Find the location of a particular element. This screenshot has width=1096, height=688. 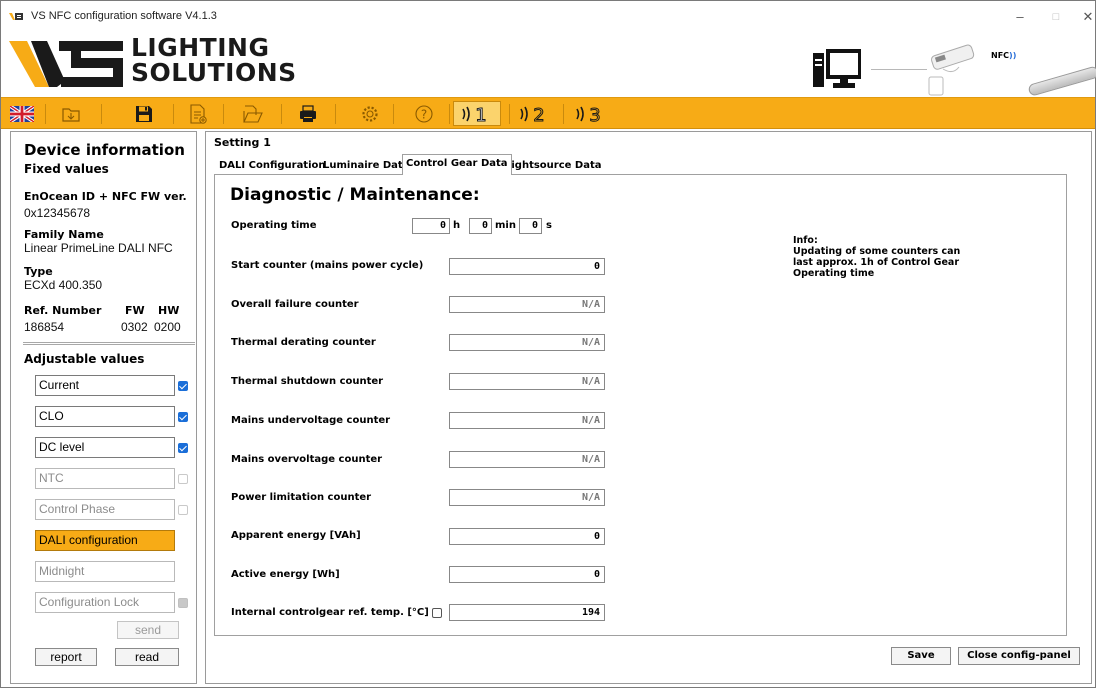

internal-temp-label: Internal controlgear ref. temp. [°C] is located at coordinates (330, 612).